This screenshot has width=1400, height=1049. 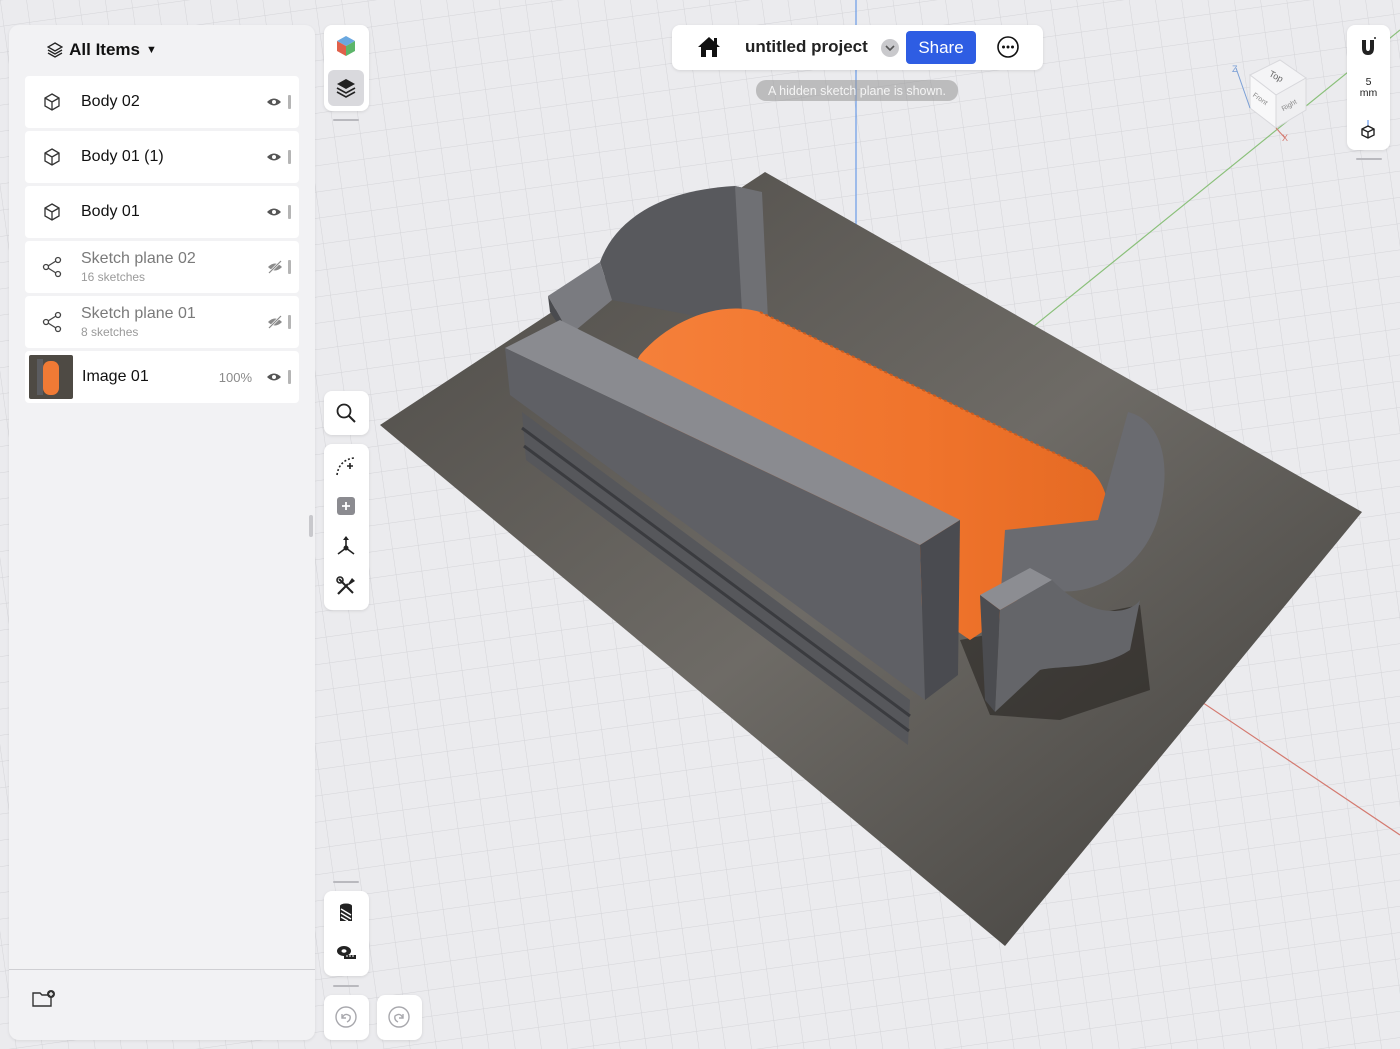 What do you see at coordinates (311, 526) in the screenshot?
I see `panel-resize-handle` at bounding box center [311, 526].